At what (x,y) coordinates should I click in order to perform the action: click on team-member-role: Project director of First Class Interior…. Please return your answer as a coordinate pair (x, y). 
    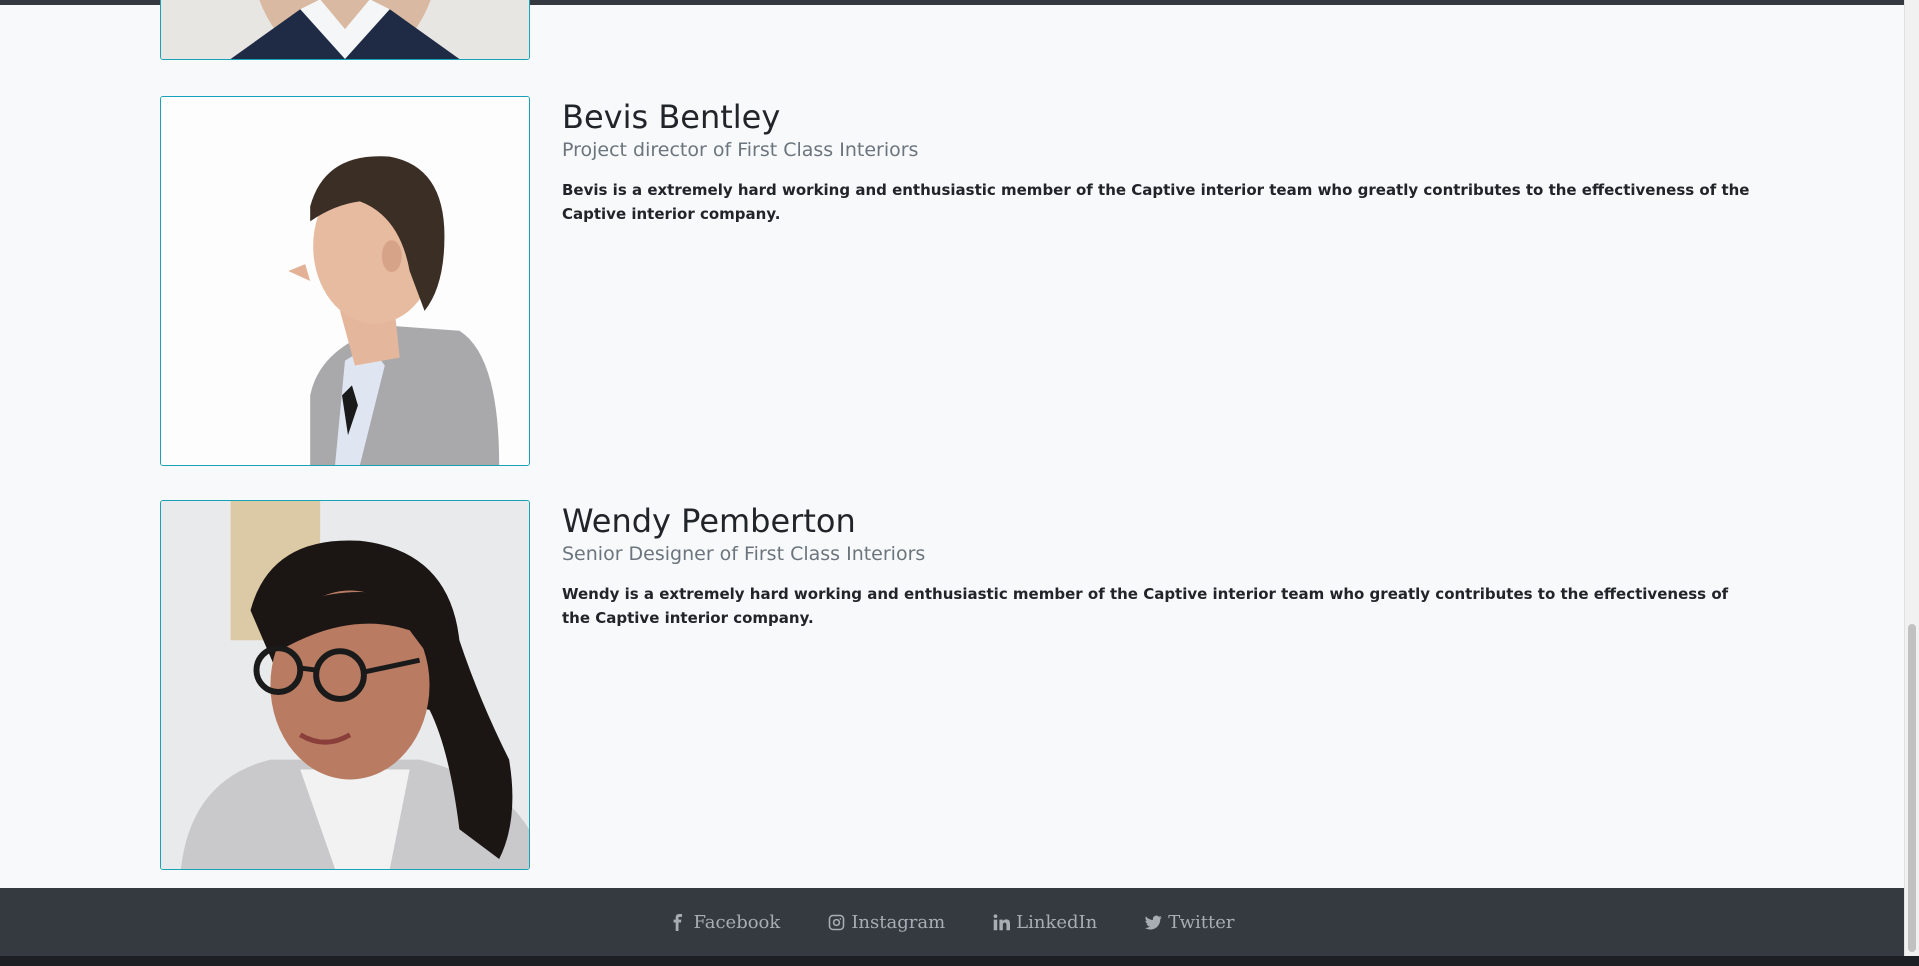
    Looking at the image, I should click on (740, 150).